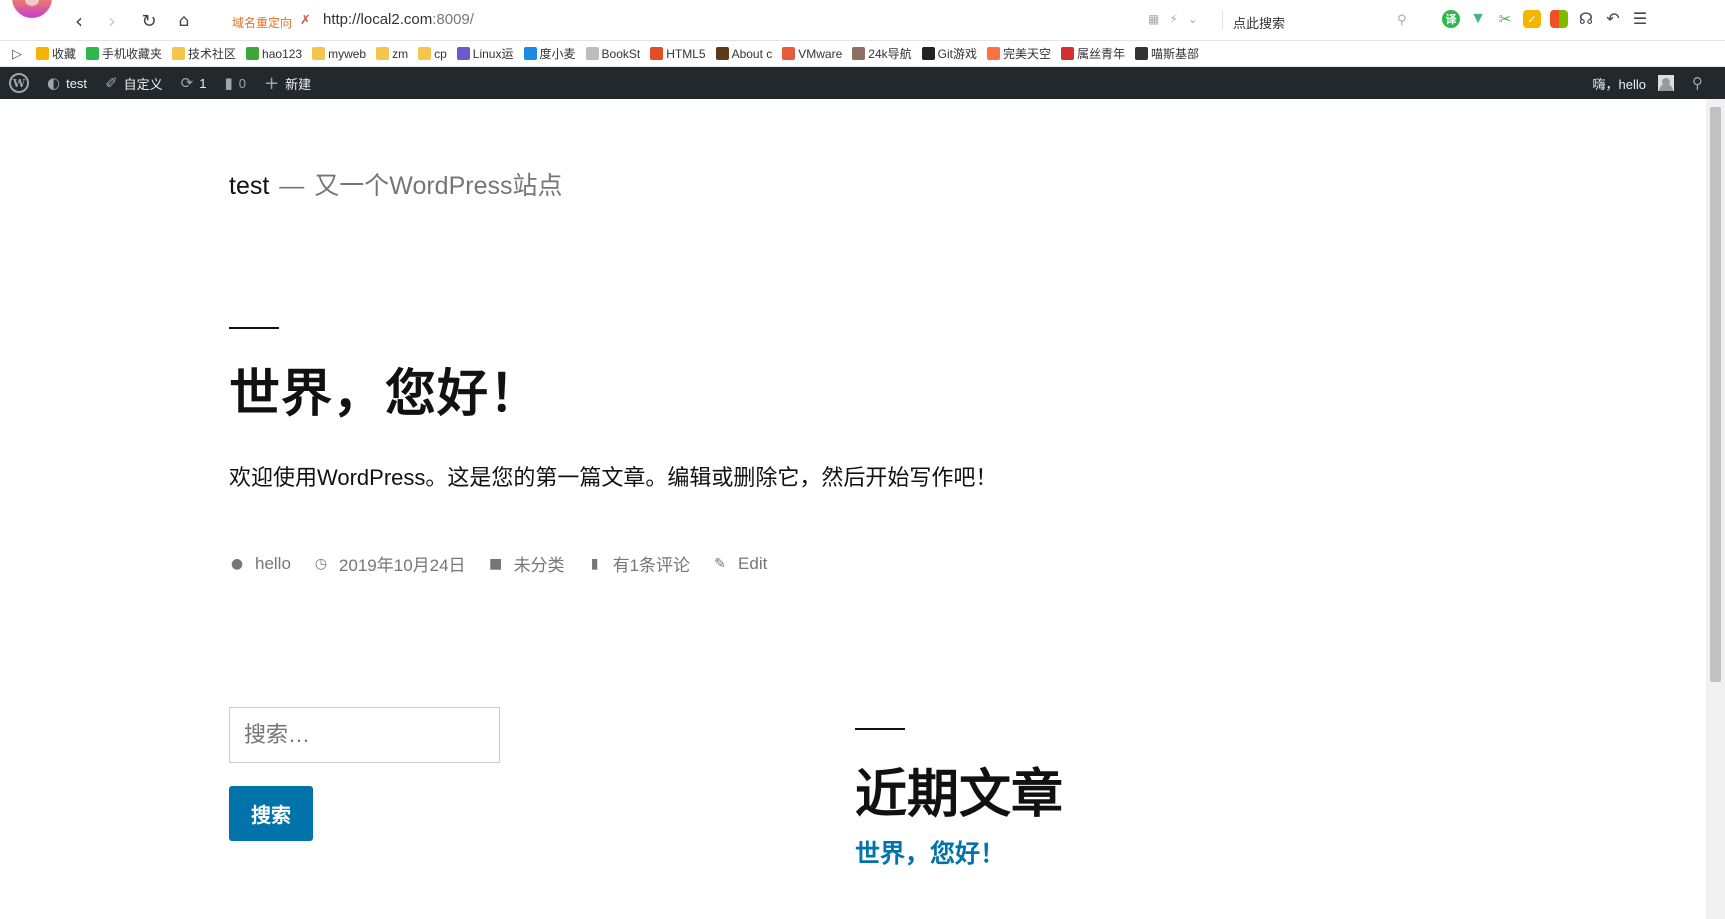  What do you see at coordinates (612, 54) in the screenshot?
I see `bookmark-item: BookSt` at bounding box center [612, 54].